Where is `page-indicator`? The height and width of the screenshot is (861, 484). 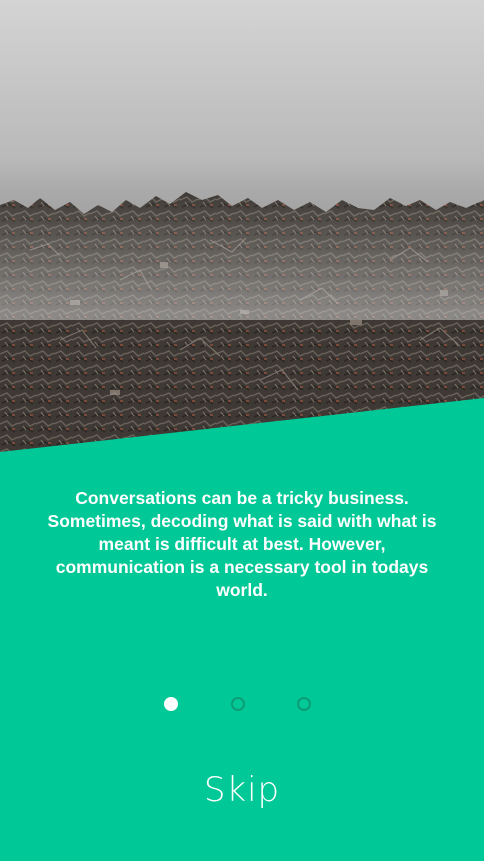
page-indicator is located at coordinates (242, 705).